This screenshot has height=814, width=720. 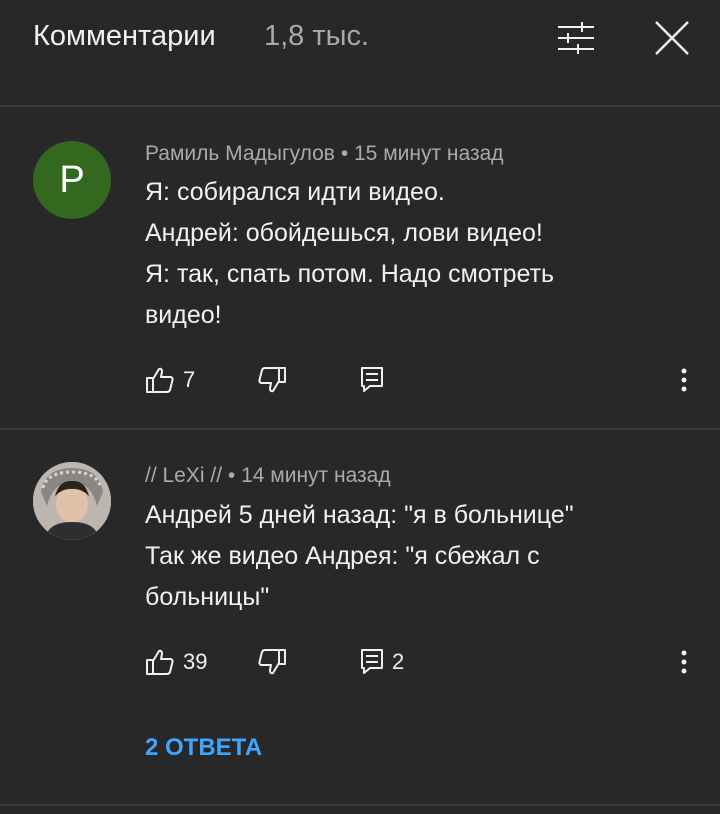 I want to click on reply-button, so click(x=372, y=380).